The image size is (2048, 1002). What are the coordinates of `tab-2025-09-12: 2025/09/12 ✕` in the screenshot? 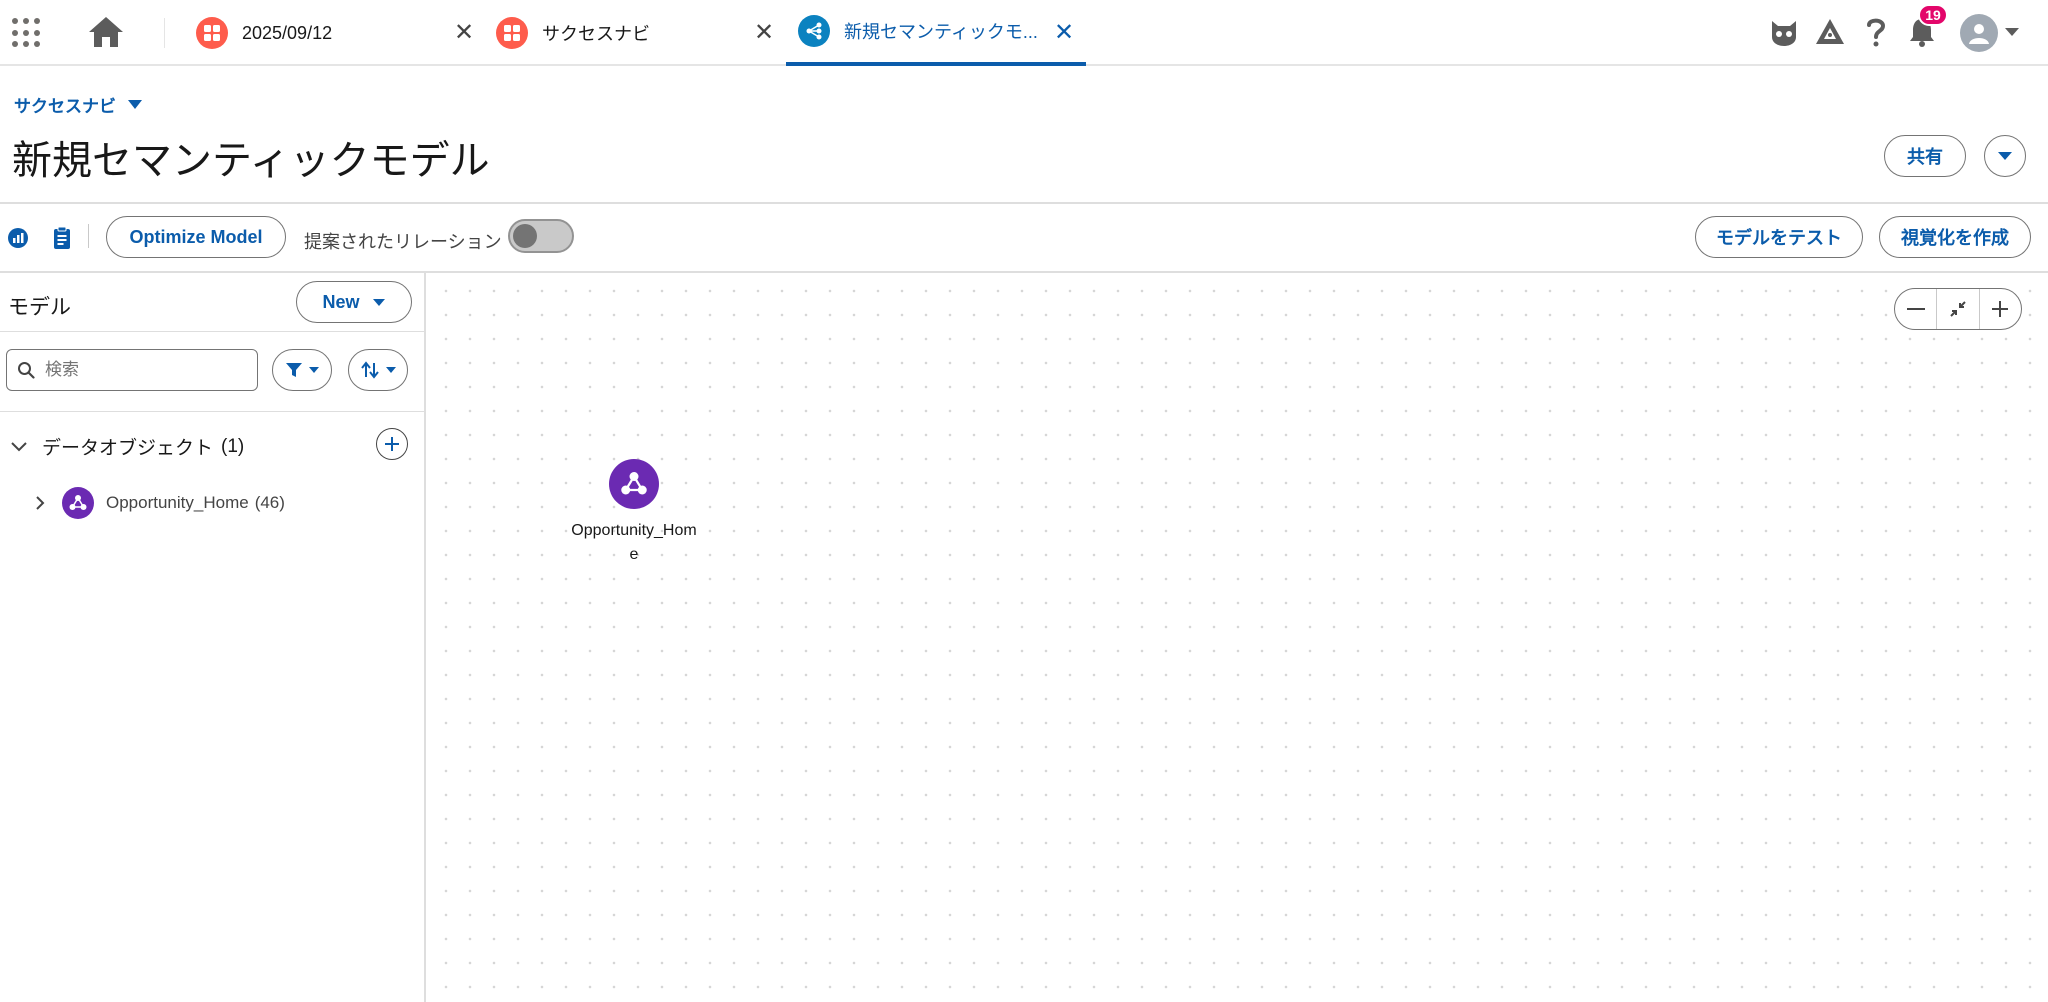 It's located at (338, 33).